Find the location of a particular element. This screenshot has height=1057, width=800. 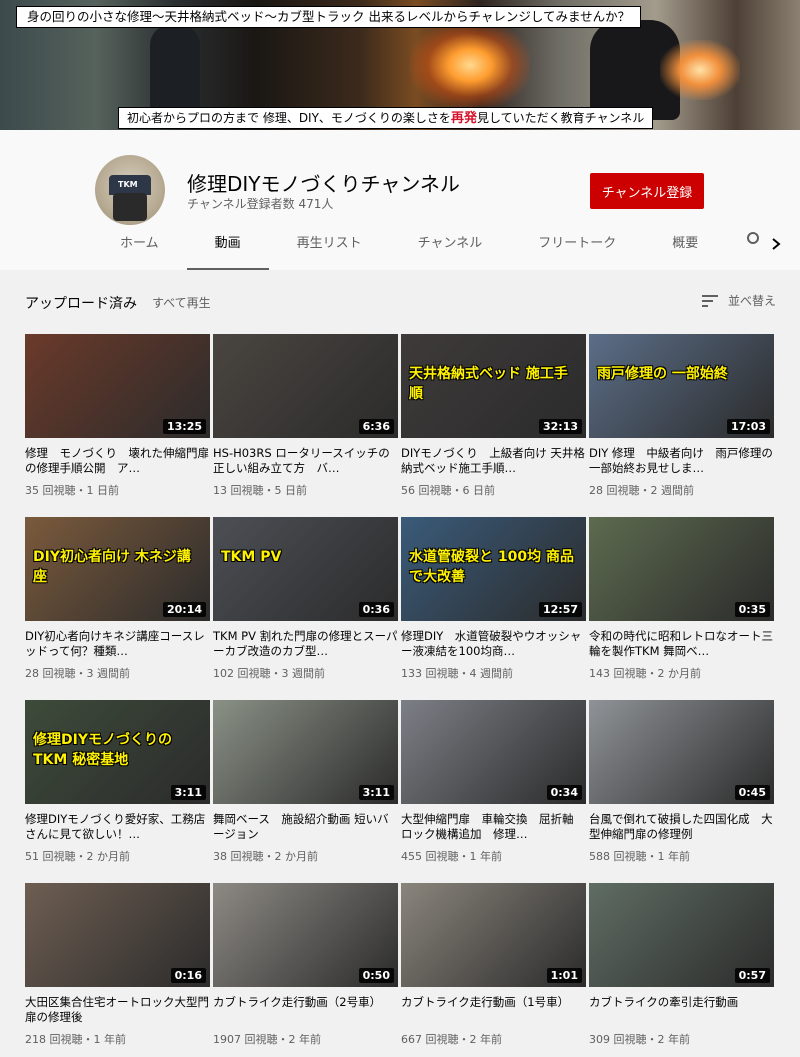

video-thumbnail: 6:36 is located at coordinates (305, 386).